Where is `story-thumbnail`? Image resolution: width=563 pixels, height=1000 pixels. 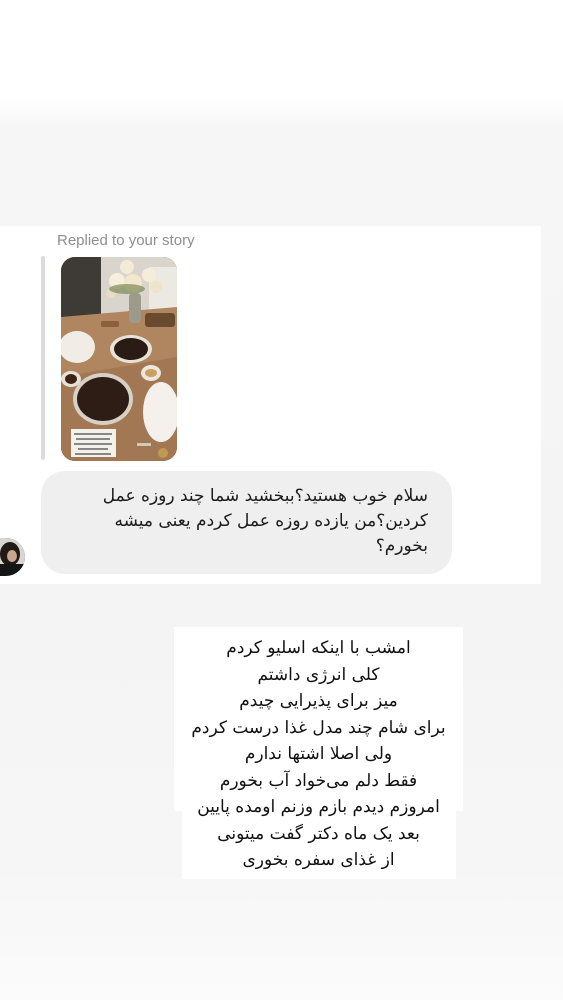
story-thumbnail is located at coordinates (119, 359).